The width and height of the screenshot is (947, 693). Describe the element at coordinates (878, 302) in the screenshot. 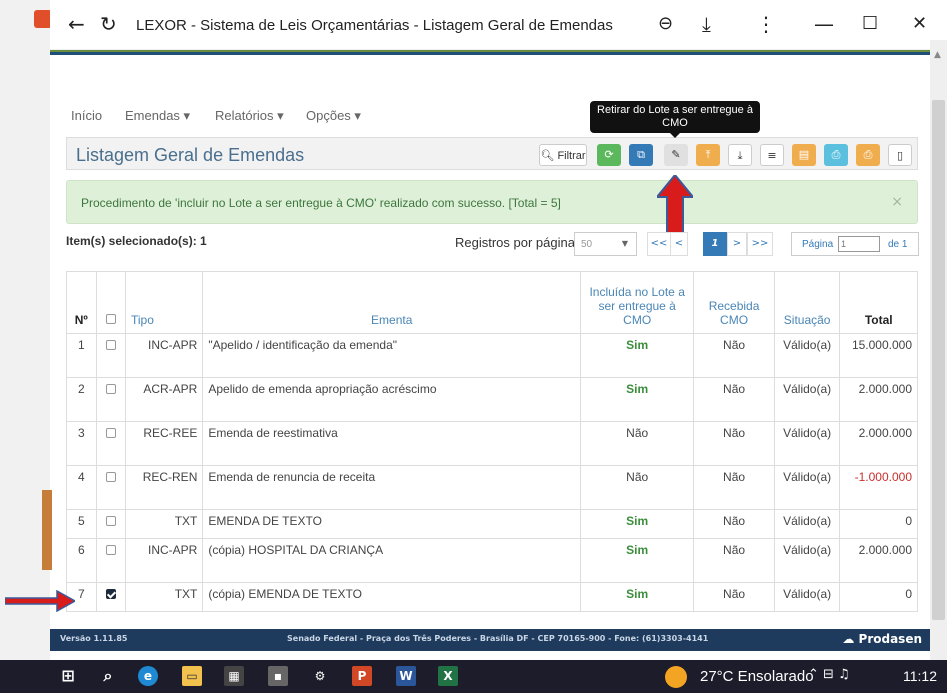

I see `column-header-total: Total` at that location.